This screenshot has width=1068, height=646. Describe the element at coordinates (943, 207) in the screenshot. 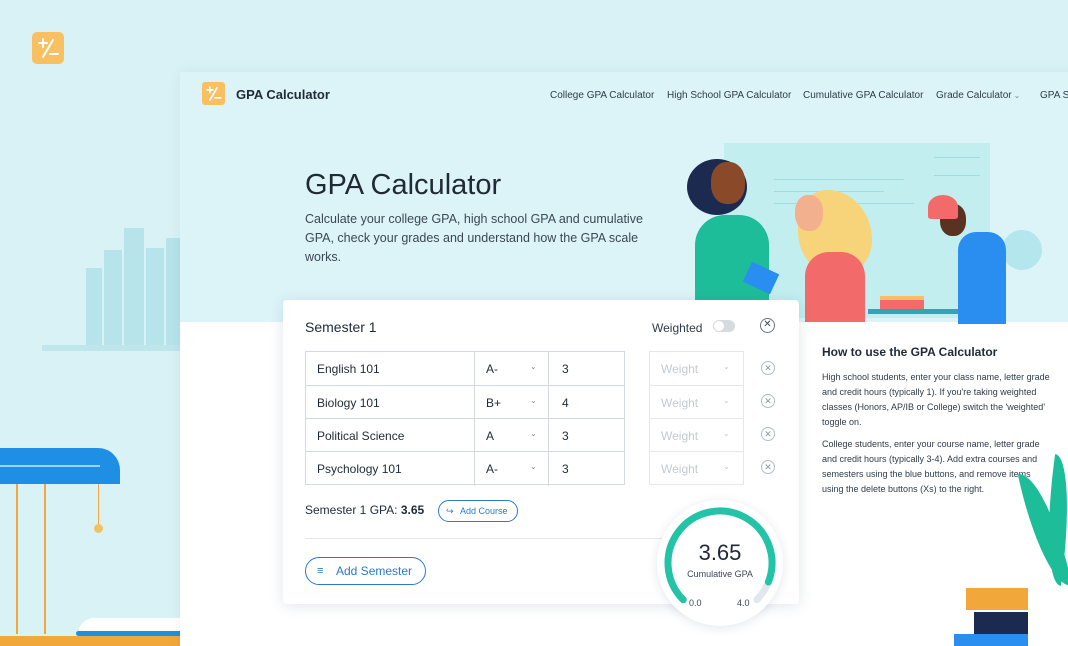

I see `cap-icon` at that location.